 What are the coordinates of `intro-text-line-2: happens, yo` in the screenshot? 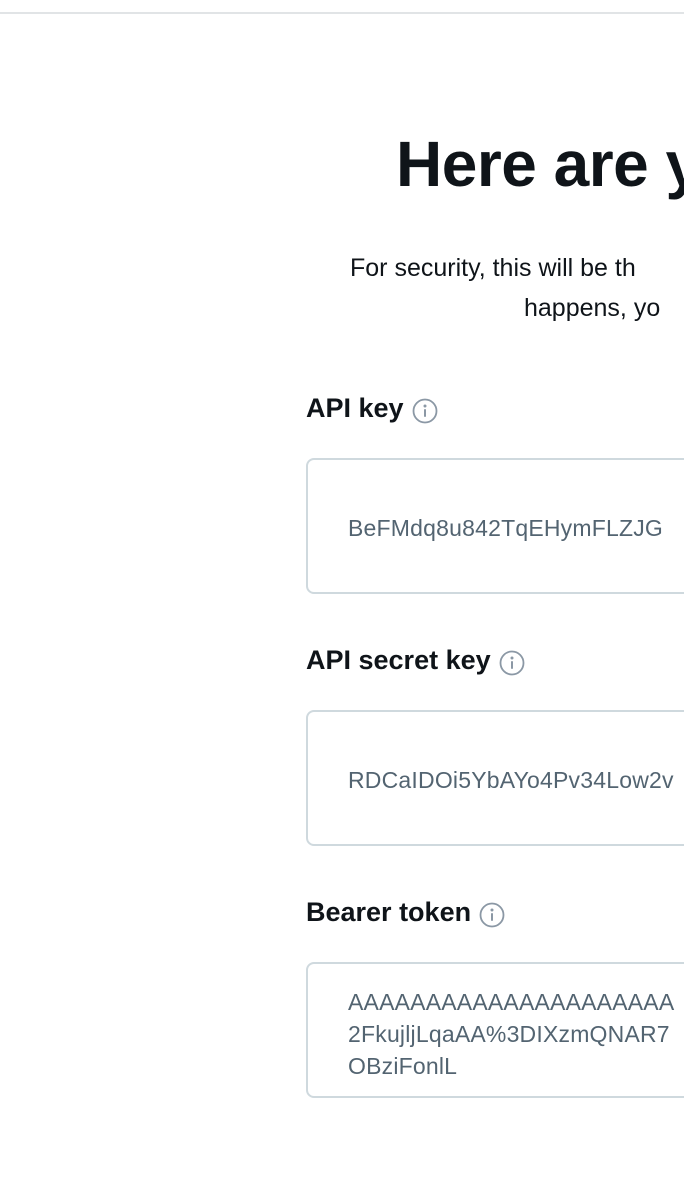 It's located at (592, 308).